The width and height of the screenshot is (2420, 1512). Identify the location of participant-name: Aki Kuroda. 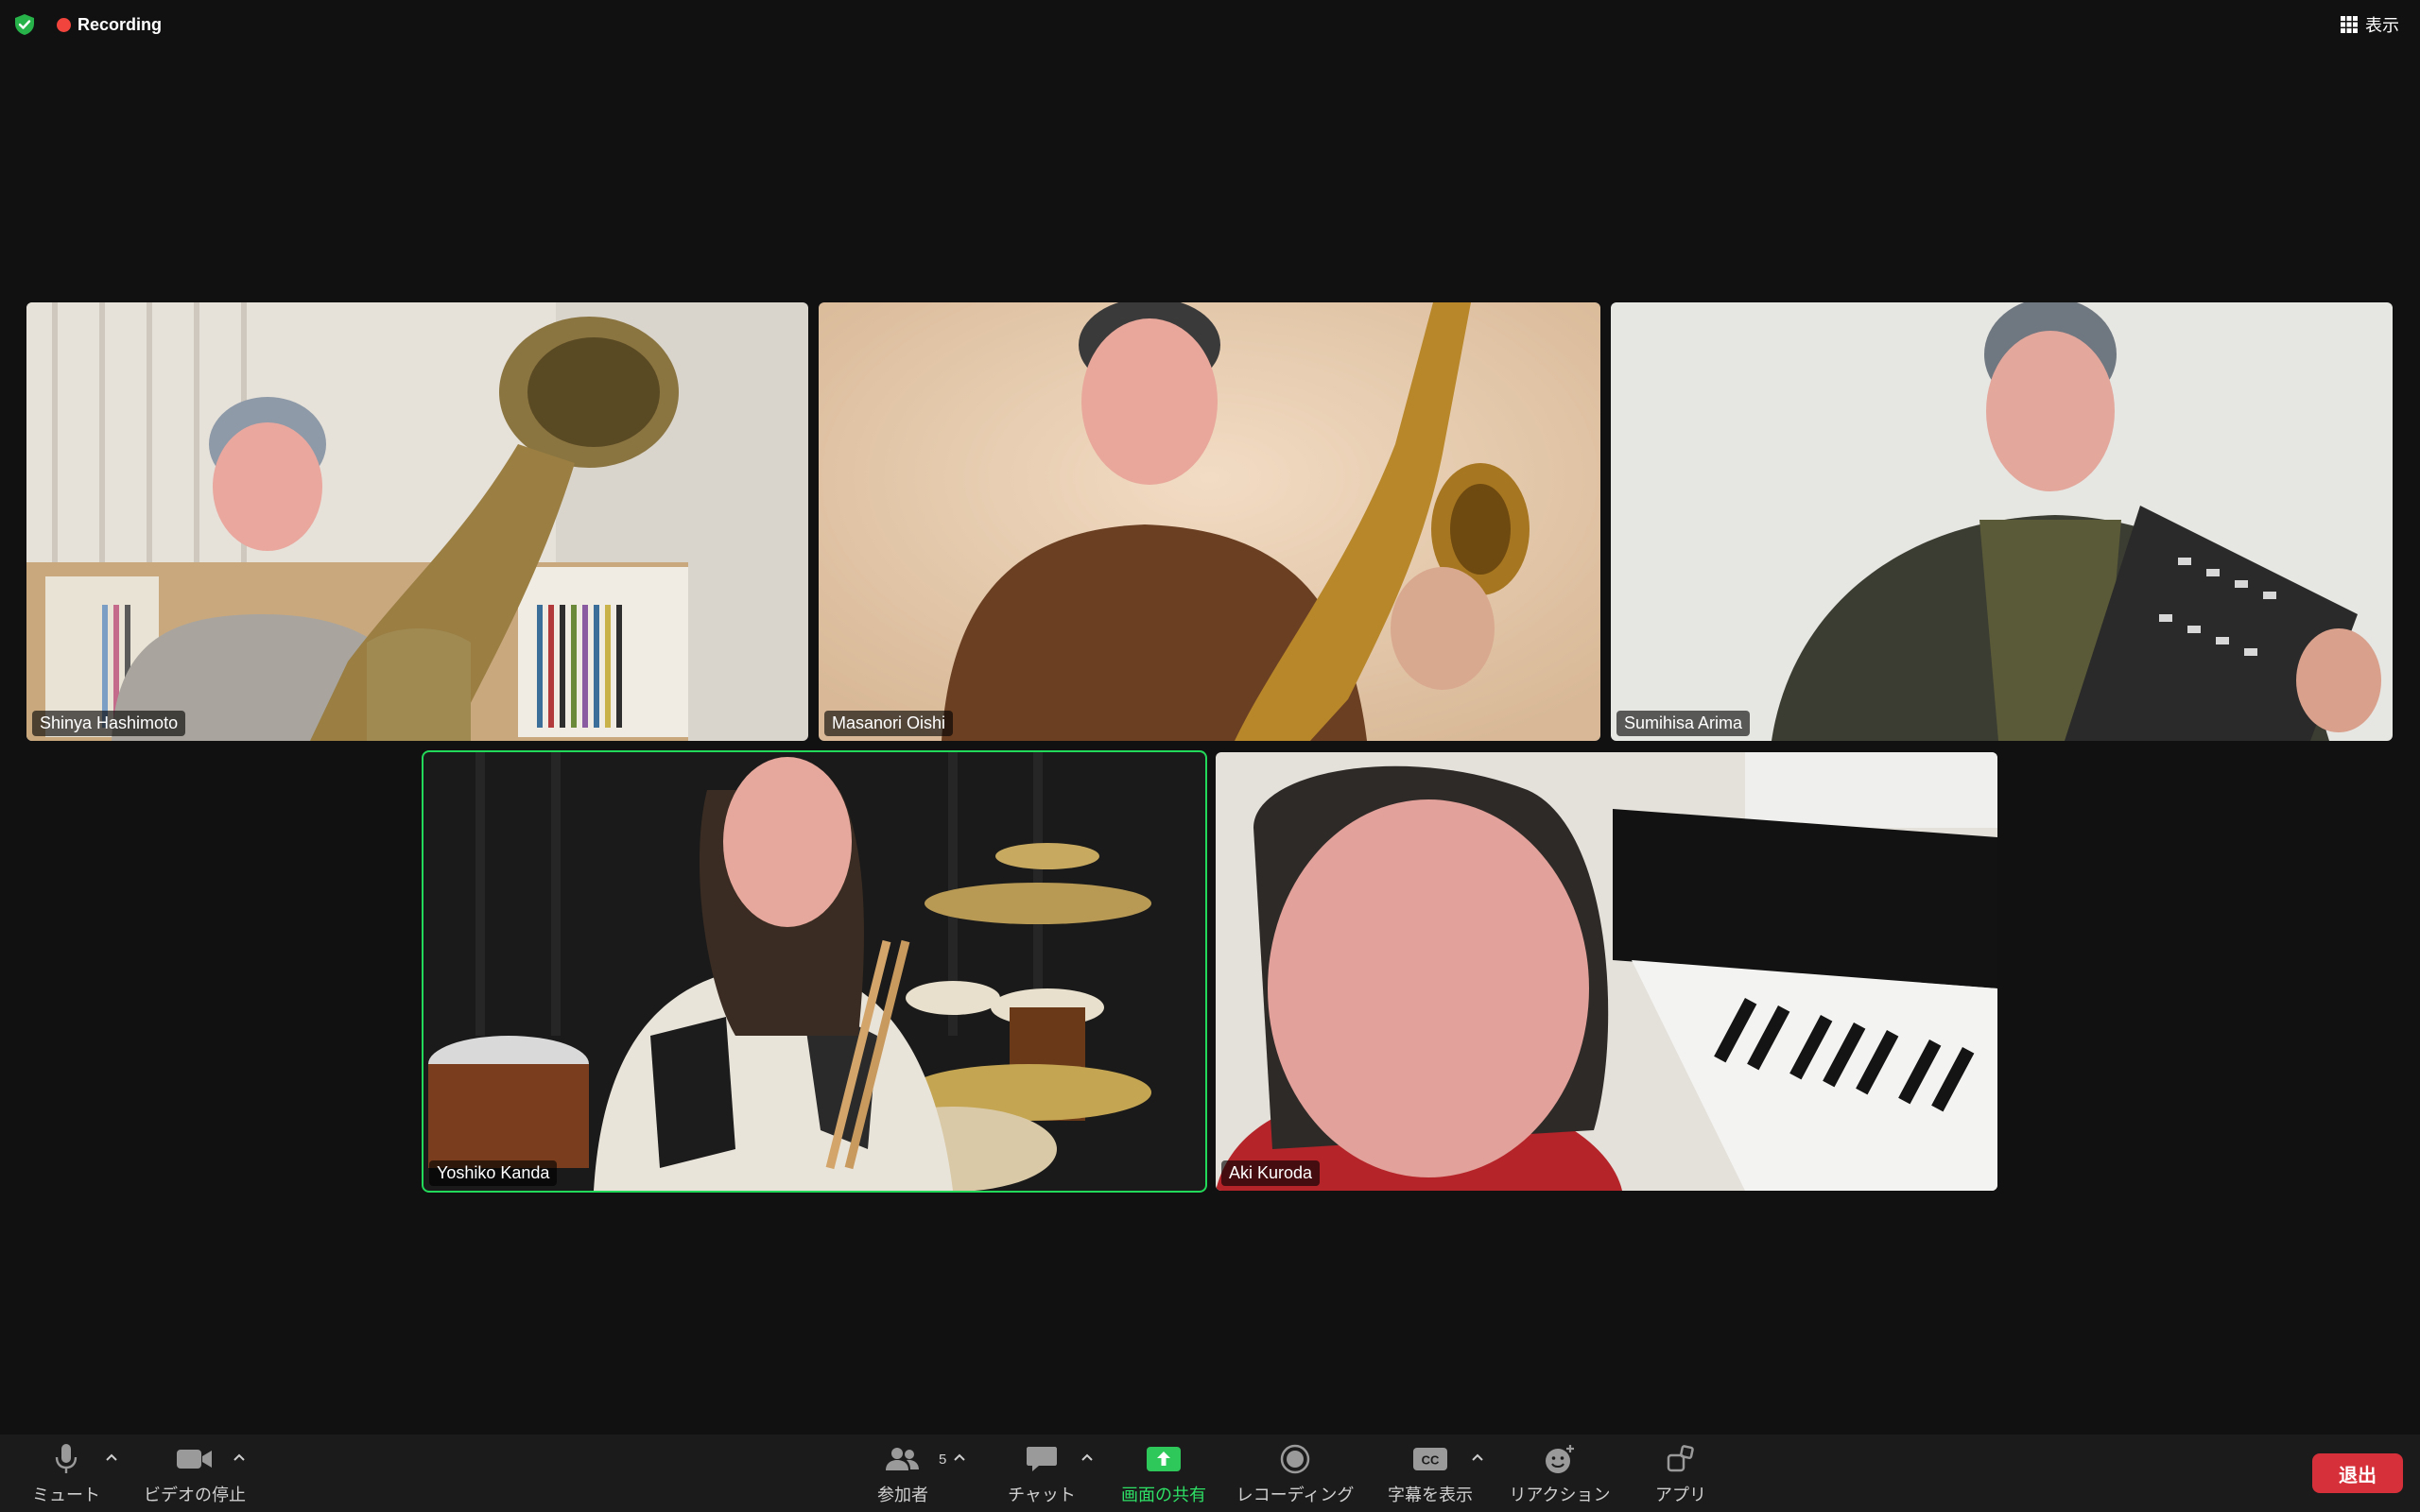
(1271, 1173).